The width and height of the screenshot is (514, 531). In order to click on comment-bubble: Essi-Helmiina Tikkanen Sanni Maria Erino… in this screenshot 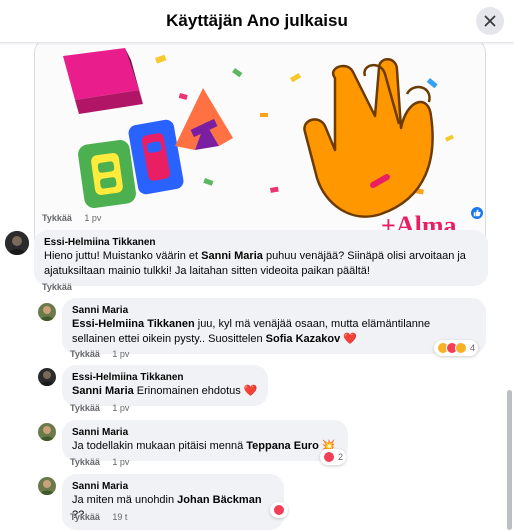, I will do `click(165, 385)`.